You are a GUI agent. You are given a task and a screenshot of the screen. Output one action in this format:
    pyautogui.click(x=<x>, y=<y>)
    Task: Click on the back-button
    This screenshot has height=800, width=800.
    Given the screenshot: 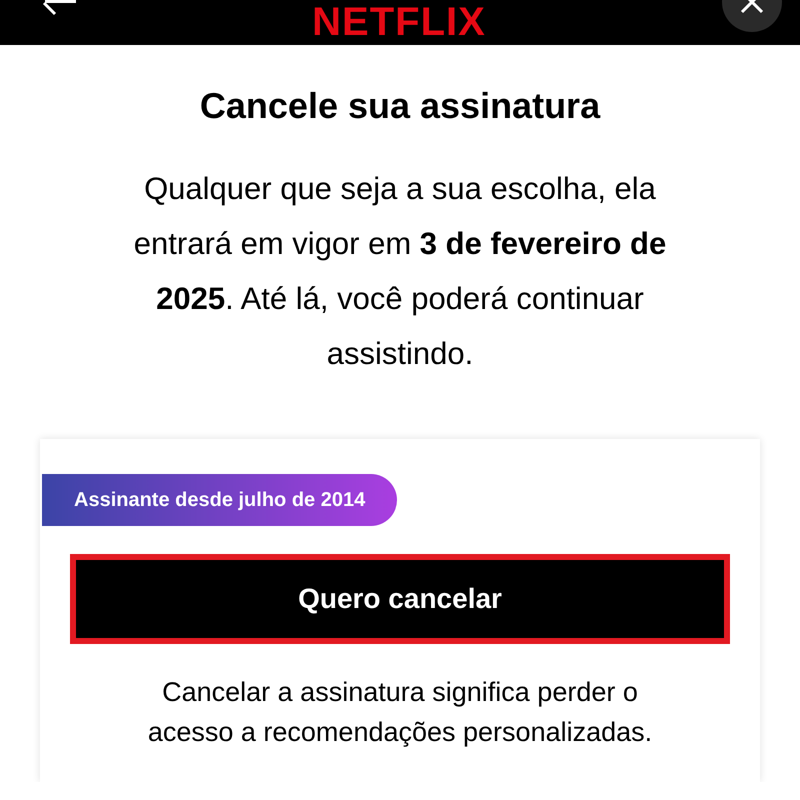 What is the action you would take?
    pyautogui.click(x=59, y=8)
    